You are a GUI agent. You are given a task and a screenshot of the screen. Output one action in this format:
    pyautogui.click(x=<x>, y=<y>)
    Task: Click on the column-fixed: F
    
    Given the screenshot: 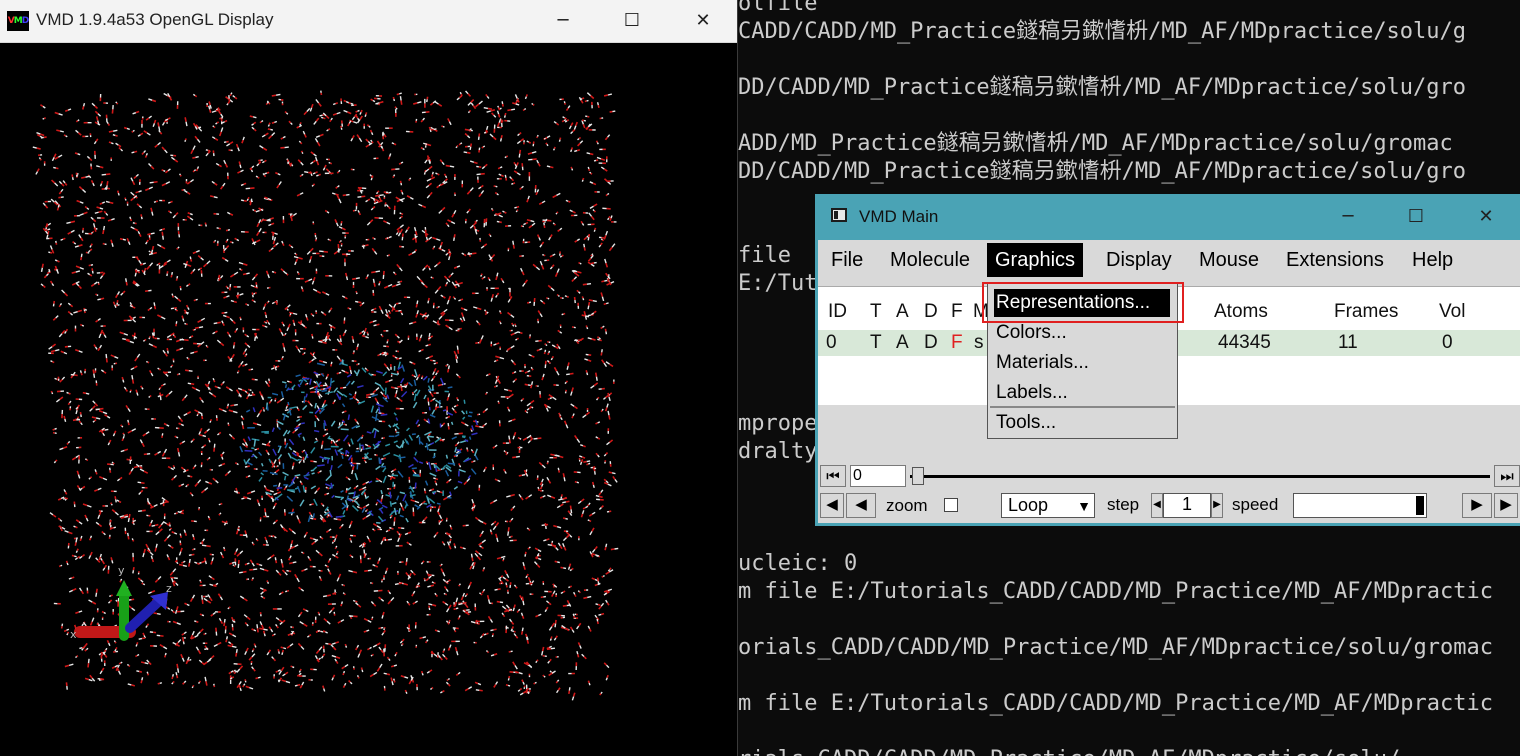 What is the action you would take?
    pyautogui.click(x=957, y=312)
    